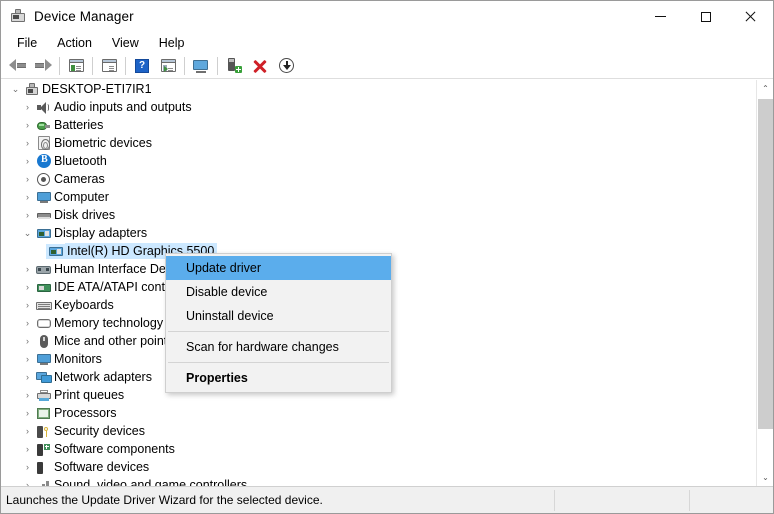 The height and width of the screenshot is (514, 774). What do you see at coordinates (765, 477) in the screenshot?
I see `scroll-down-button: ⌄` at bounding box center [765, 477].